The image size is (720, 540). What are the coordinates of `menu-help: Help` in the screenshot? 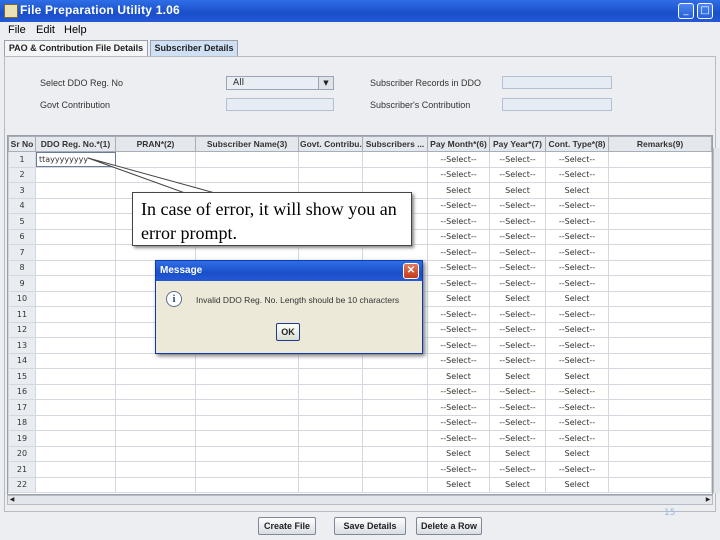 It's located at (75, 30).